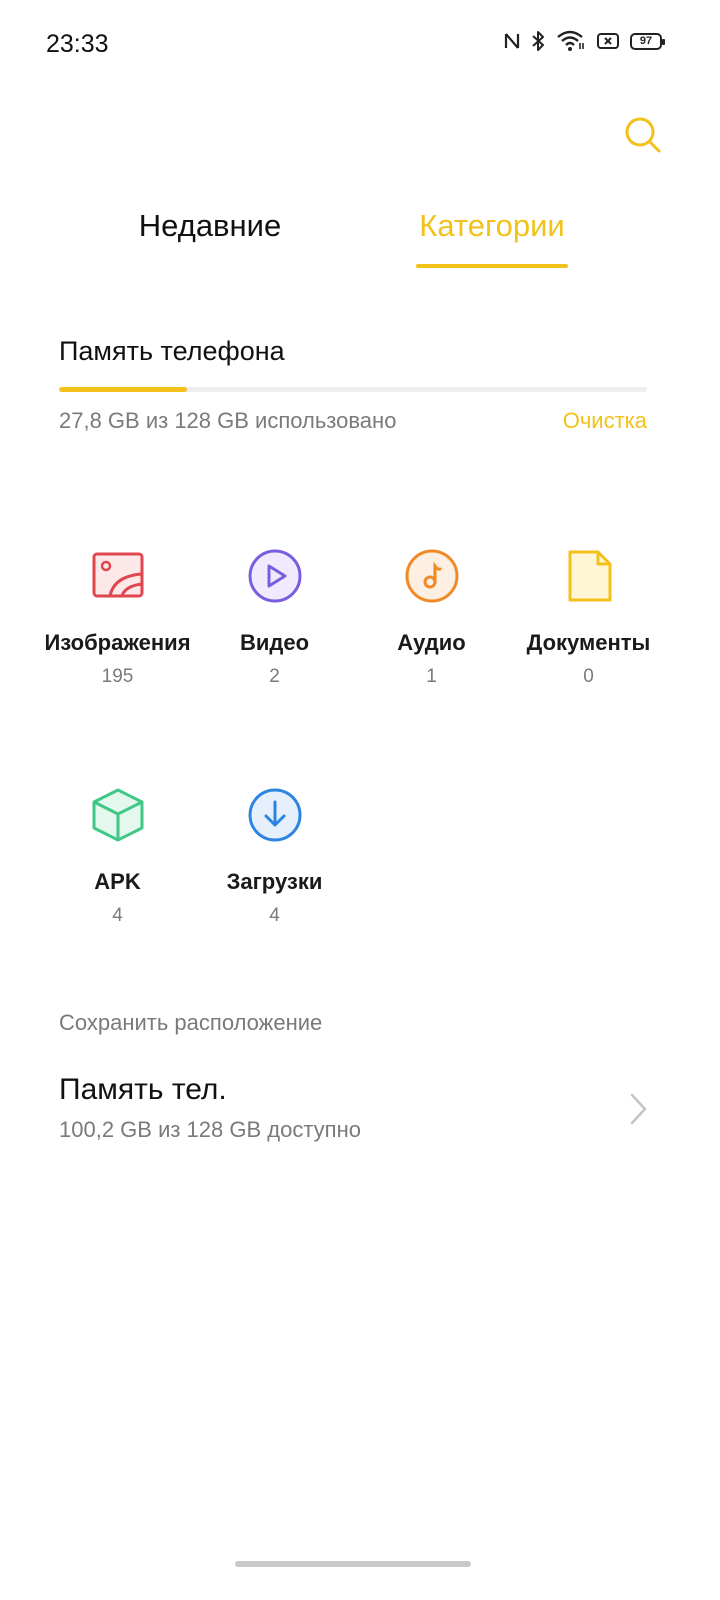 The image size is (720, 1600). I want to click on category-apk: APK 4, so click(117, 858).